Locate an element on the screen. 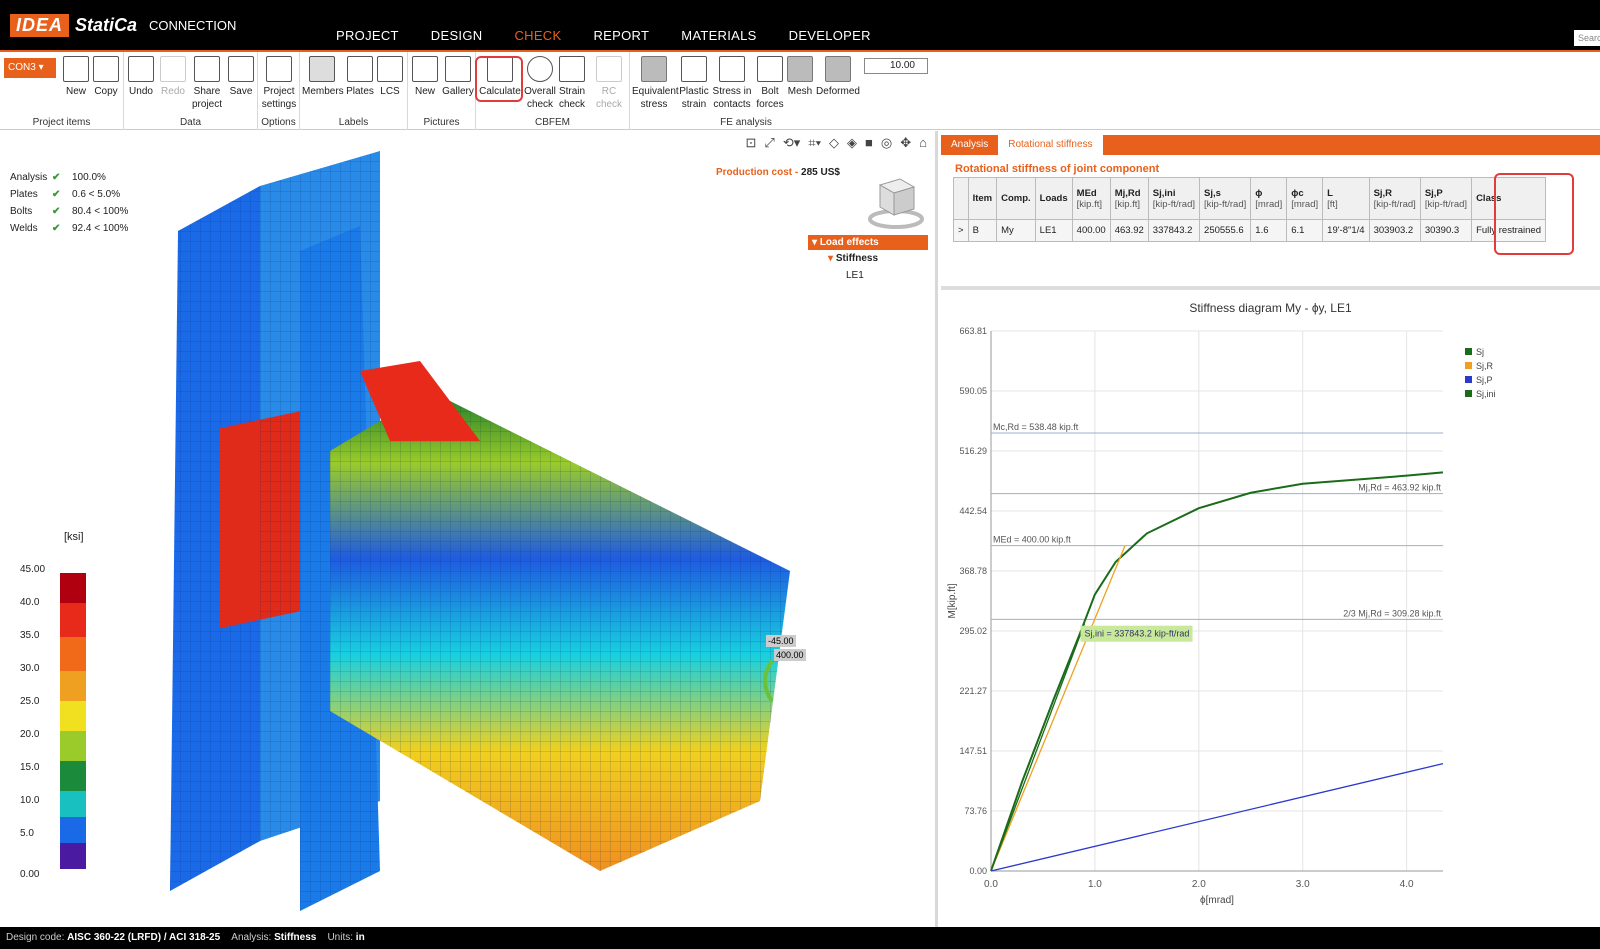  y-tick-label: 442.54 is located at coordinates (973, 511).